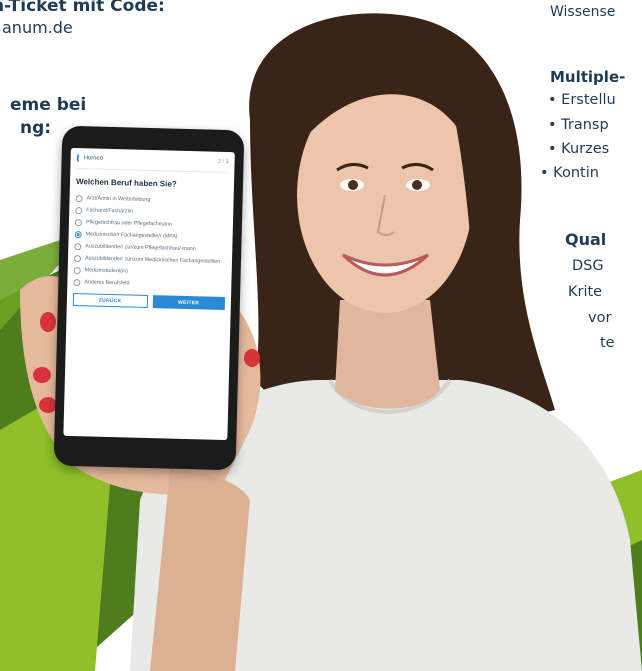  Describe the element at coordinates (37, 27) in the screenshot. I see `website-text: anum.de` at that location.